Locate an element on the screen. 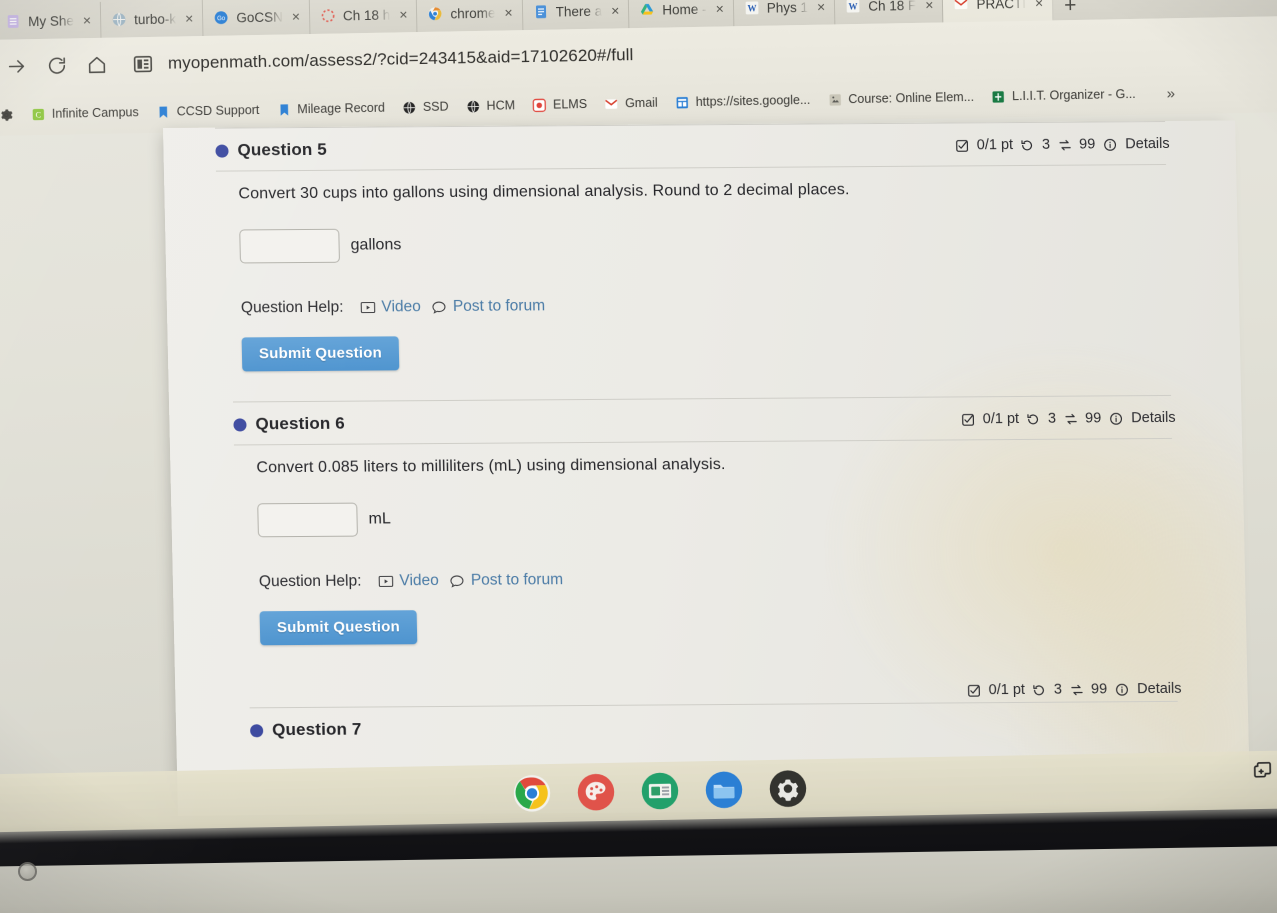  bookmark-item: ELMS is located at coordinates (559, 104).